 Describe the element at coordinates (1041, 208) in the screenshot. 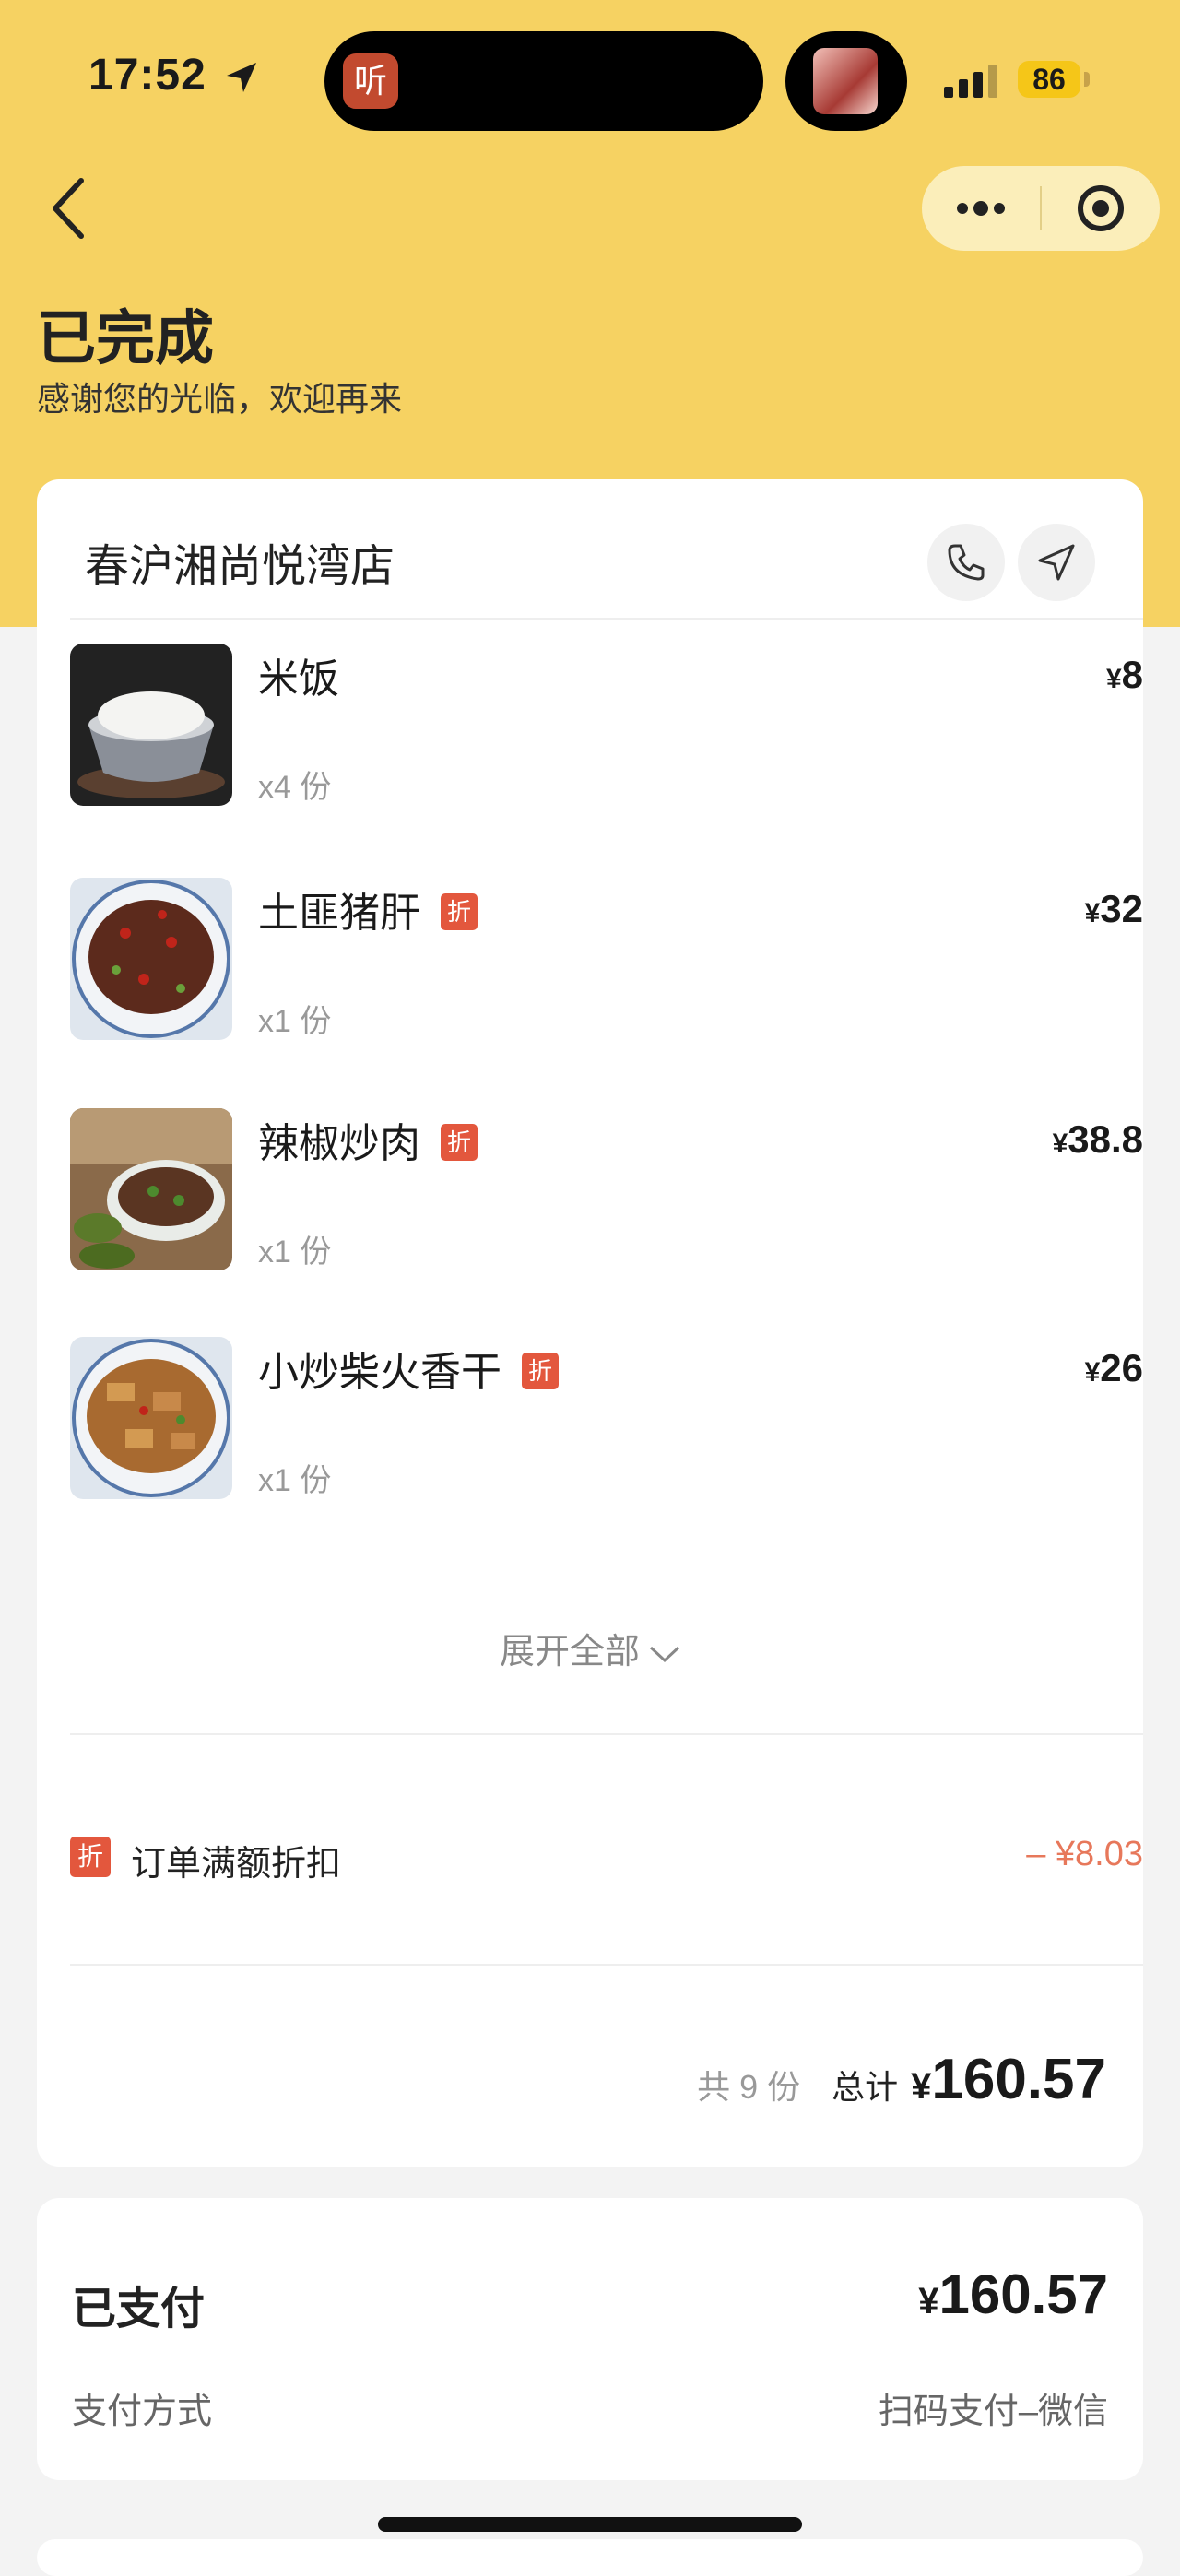

I see `mini-program-capsule` at that location.